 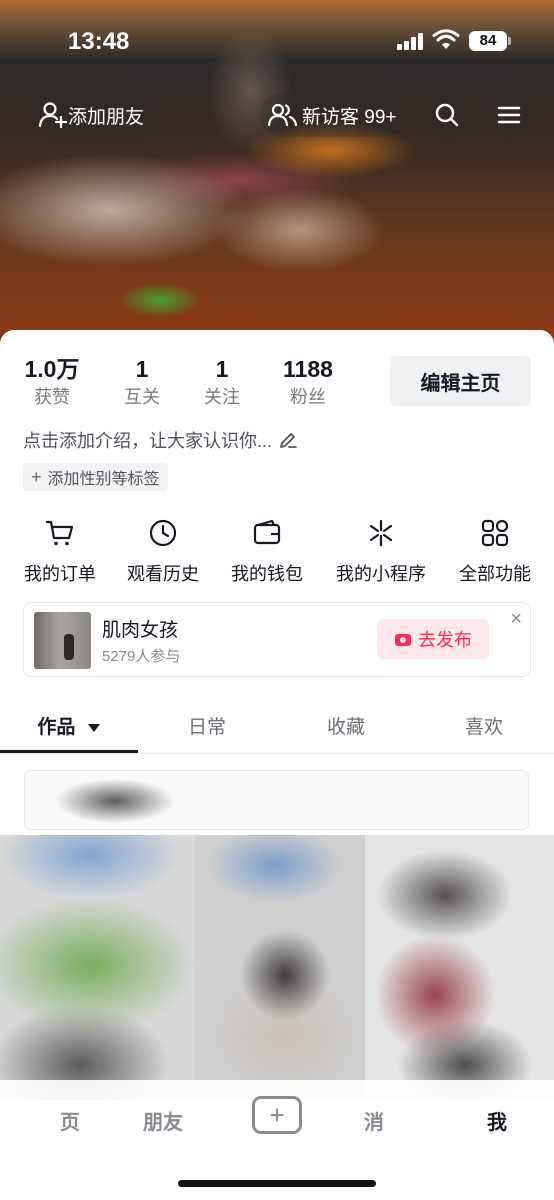 I want to click on tab-daily: 日常, so click(x=207, y=725).